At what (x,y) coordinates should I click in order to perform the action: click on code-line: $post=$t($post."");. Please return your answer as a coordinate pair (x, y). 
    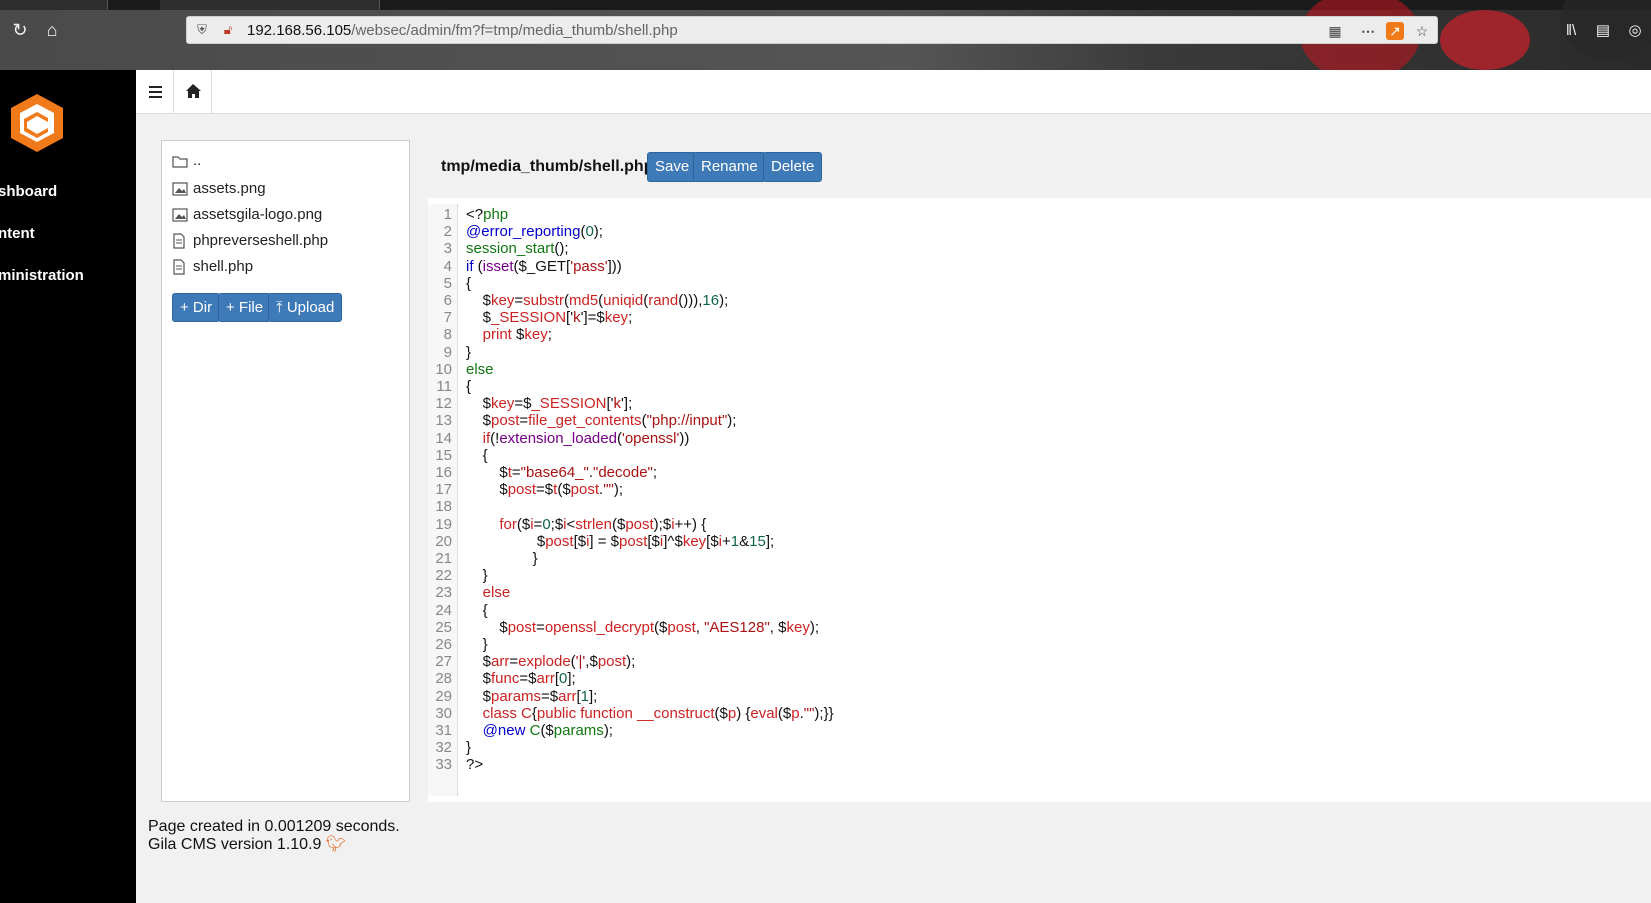
    Looking at the image, I should click on (544, 490).